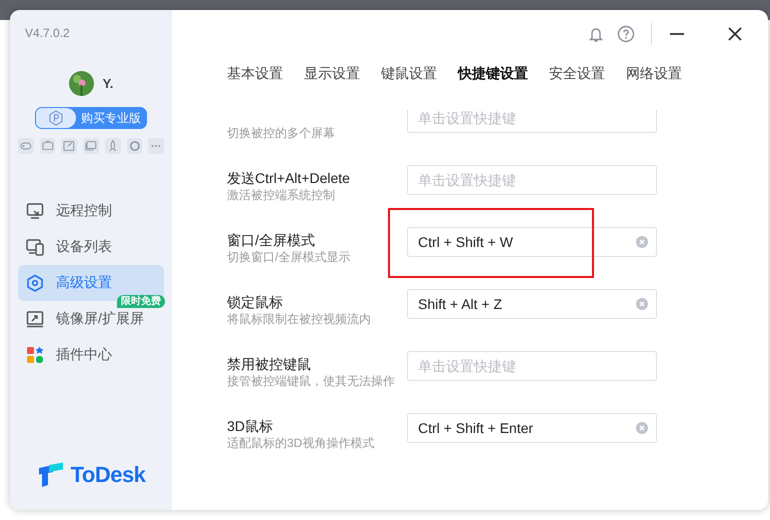  I want to click on settings-tab: 键鼠设置, so click(409, 74).